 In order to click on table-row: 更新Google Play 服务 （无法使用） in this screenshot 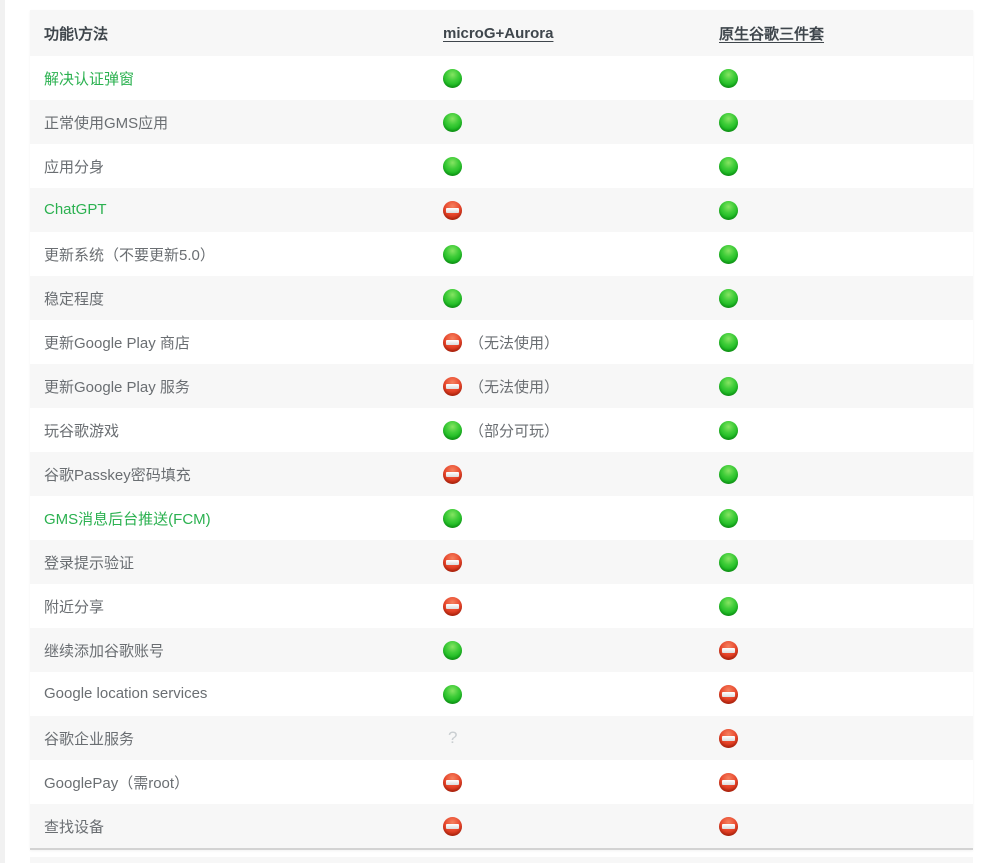, I will do `click(501, 386)`.